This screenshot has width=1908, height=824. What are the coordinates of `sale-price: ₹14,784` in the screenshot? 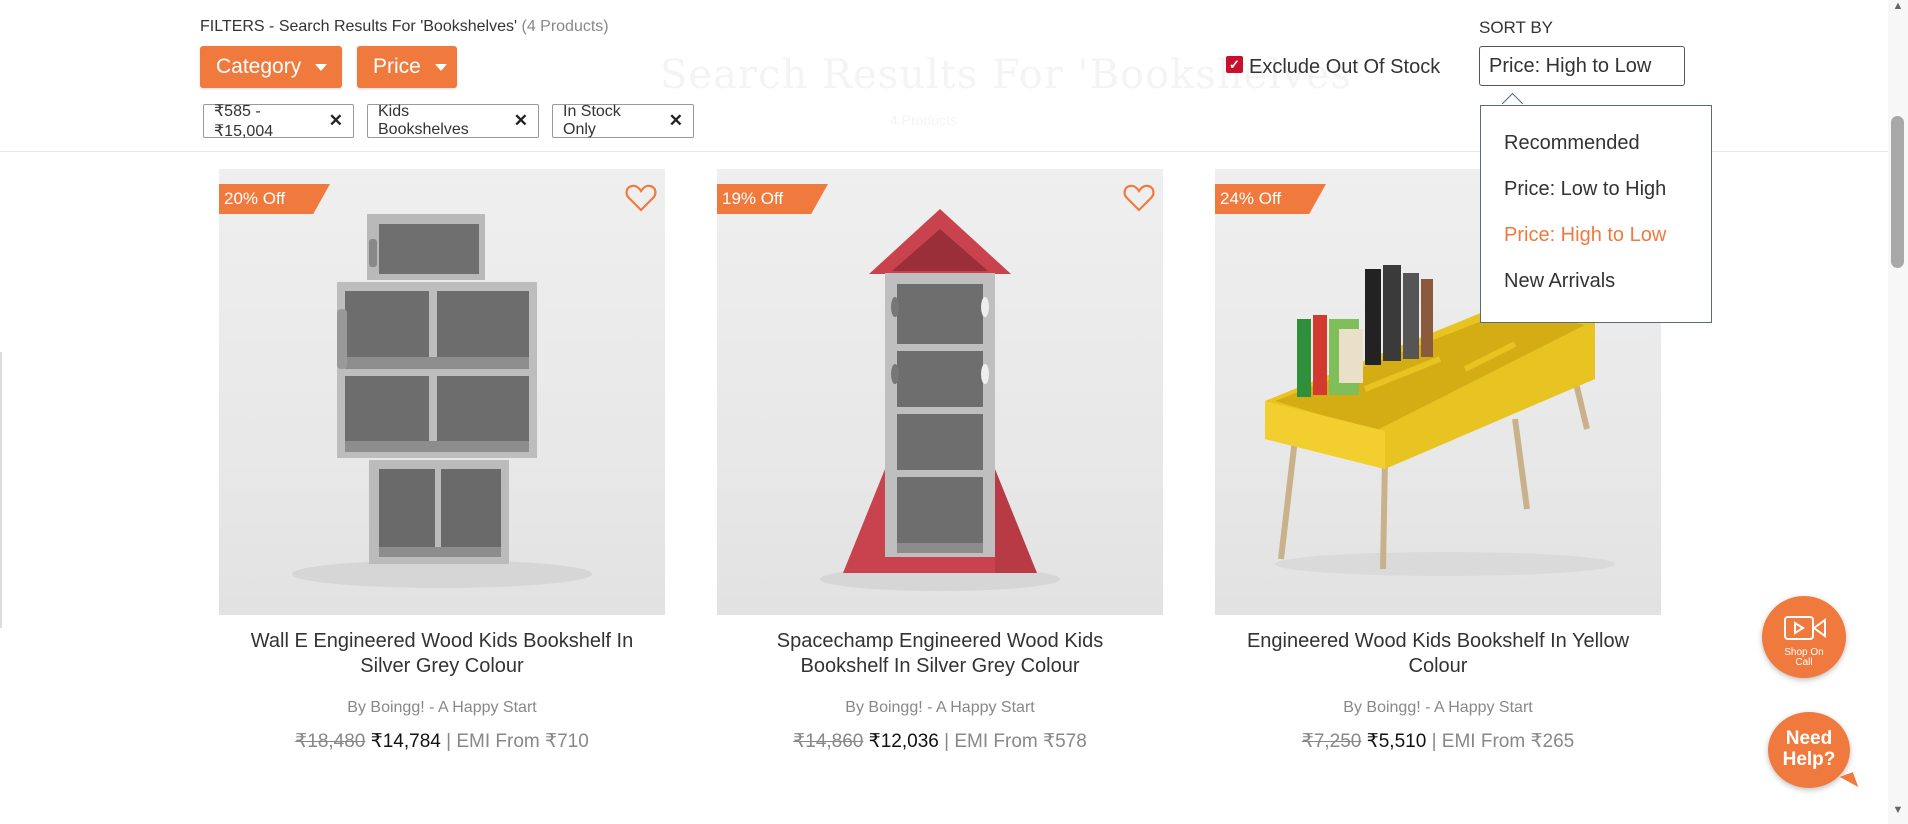 It's located at (405, 741).